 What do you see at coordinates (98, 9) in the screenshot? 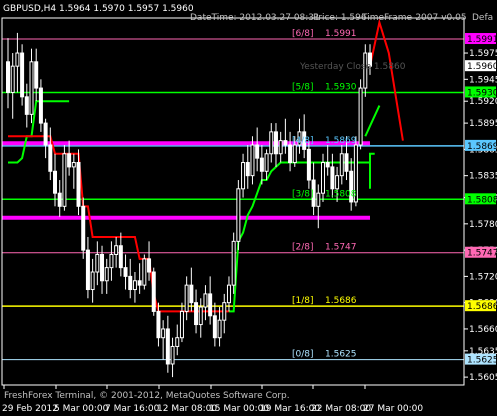
I see `symbol-info: GBPUSD,H4 1.5964 1.5970 1.5957 1.5960` at bounding box center [98, 9].